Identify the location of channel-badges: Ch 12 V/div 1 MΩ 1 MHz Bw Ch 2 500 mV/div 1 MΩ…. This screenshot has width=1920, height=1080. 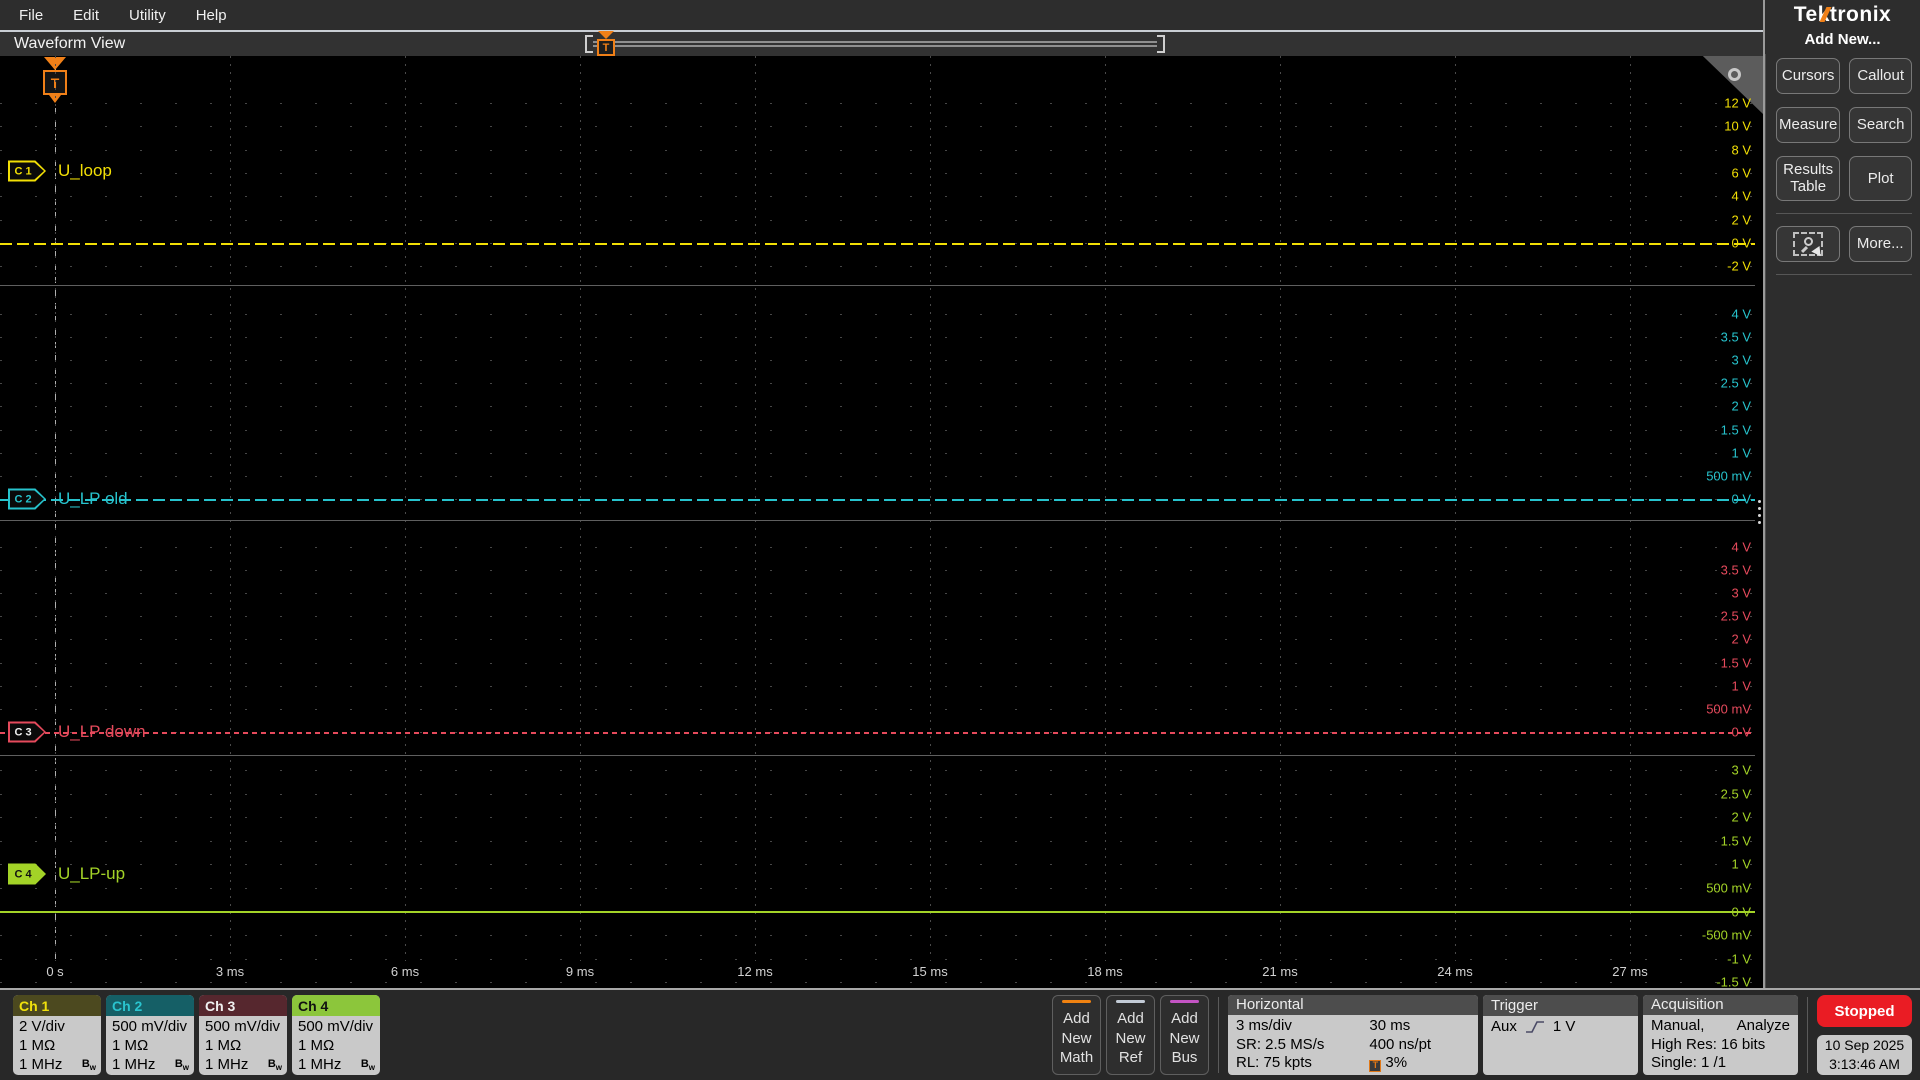
(196, 1035).